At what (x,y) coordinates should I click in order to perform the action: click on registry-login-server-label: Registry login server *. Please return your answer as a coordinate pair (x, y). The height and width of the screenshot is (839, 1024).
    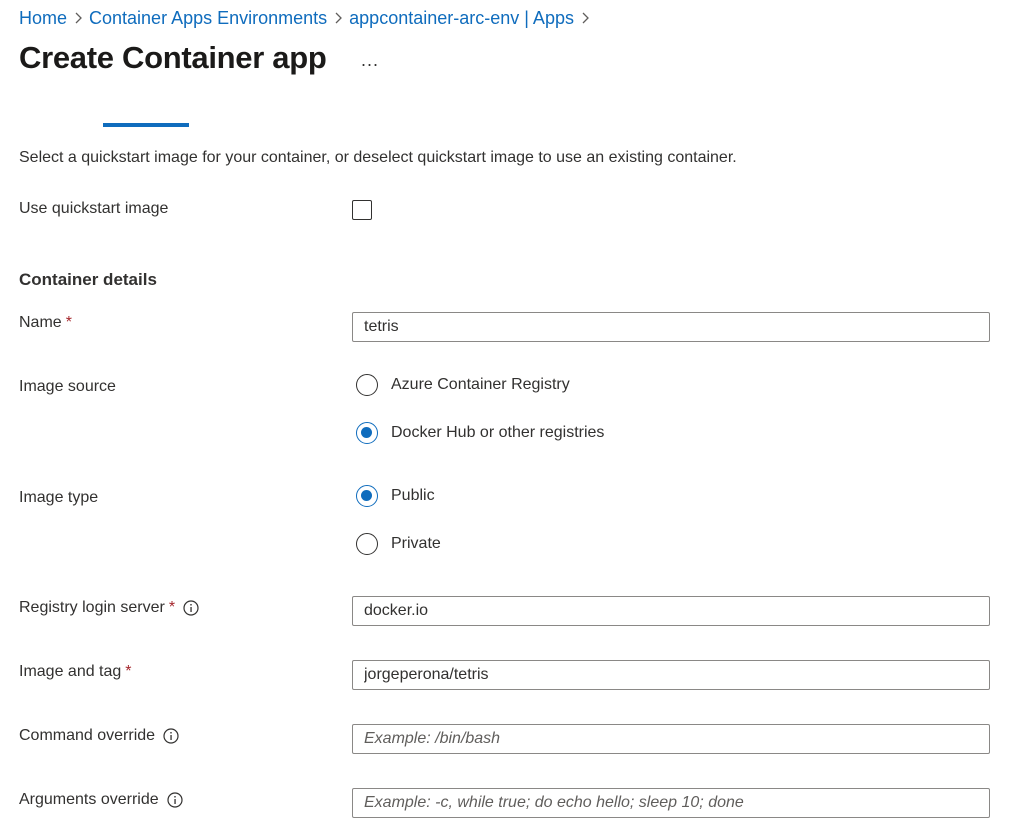
    Looking at the image, I should click on (109, 608).